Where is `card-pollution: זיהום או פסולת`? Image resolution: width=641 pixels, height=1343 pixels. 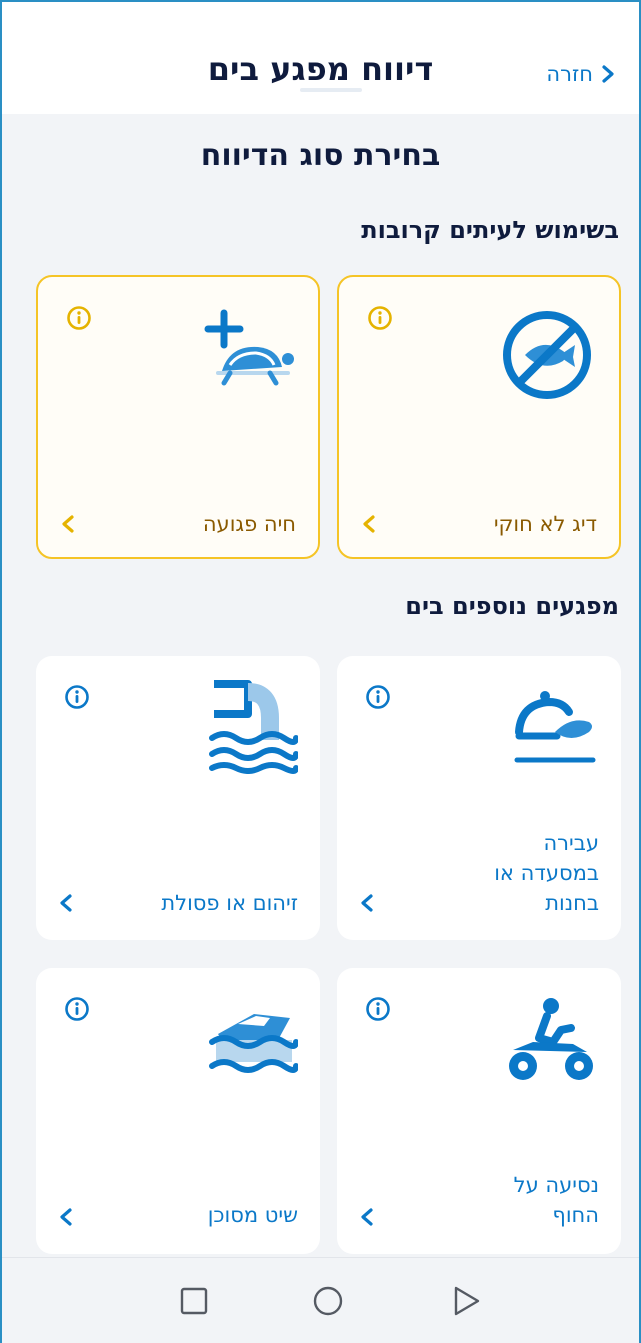 card-pollution: זיהום או פסולת is located at coordinates (178, 798).